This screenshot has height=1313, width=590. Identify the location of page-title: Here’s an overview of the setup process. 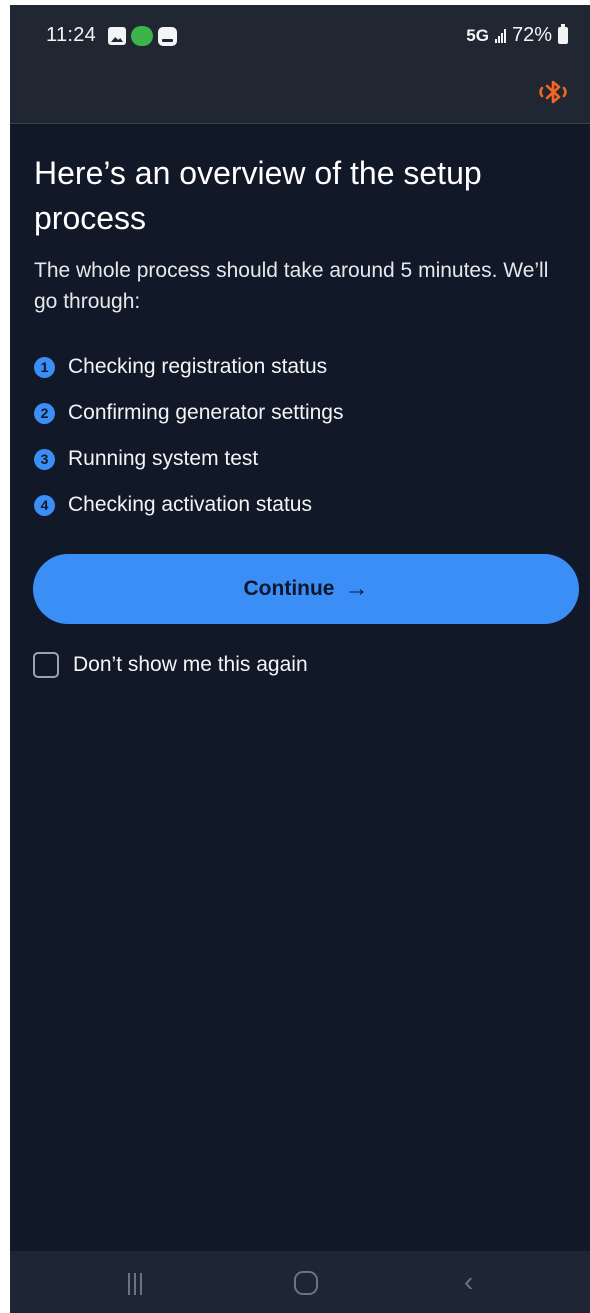
(258, 195).